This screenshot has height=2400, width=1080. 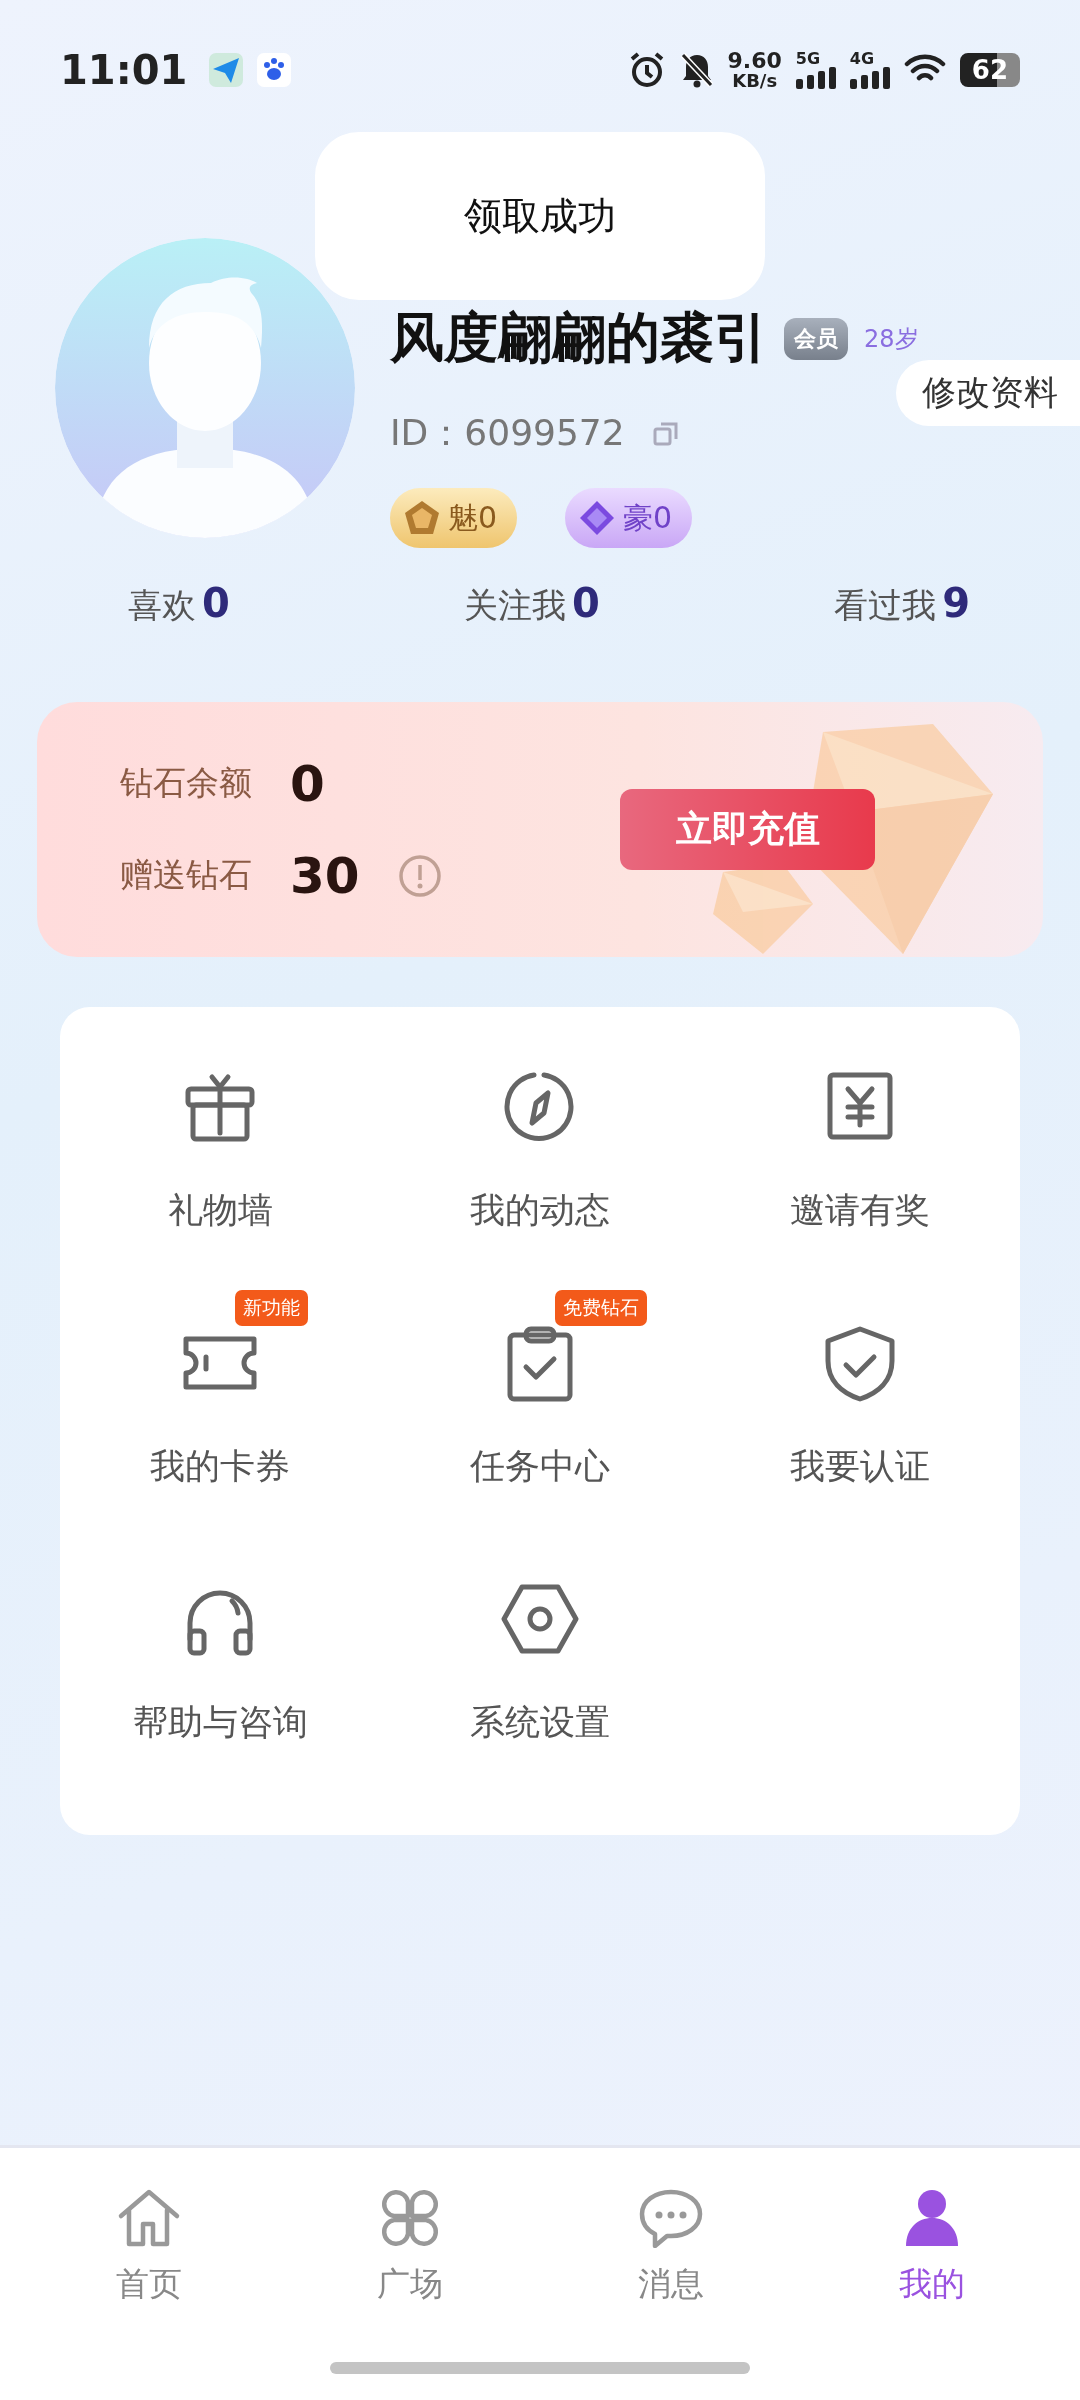 What do you see at coordinates (124, 70) in the screenshot?
I see `status-time: 11:01` at bounding box center [124, 70].